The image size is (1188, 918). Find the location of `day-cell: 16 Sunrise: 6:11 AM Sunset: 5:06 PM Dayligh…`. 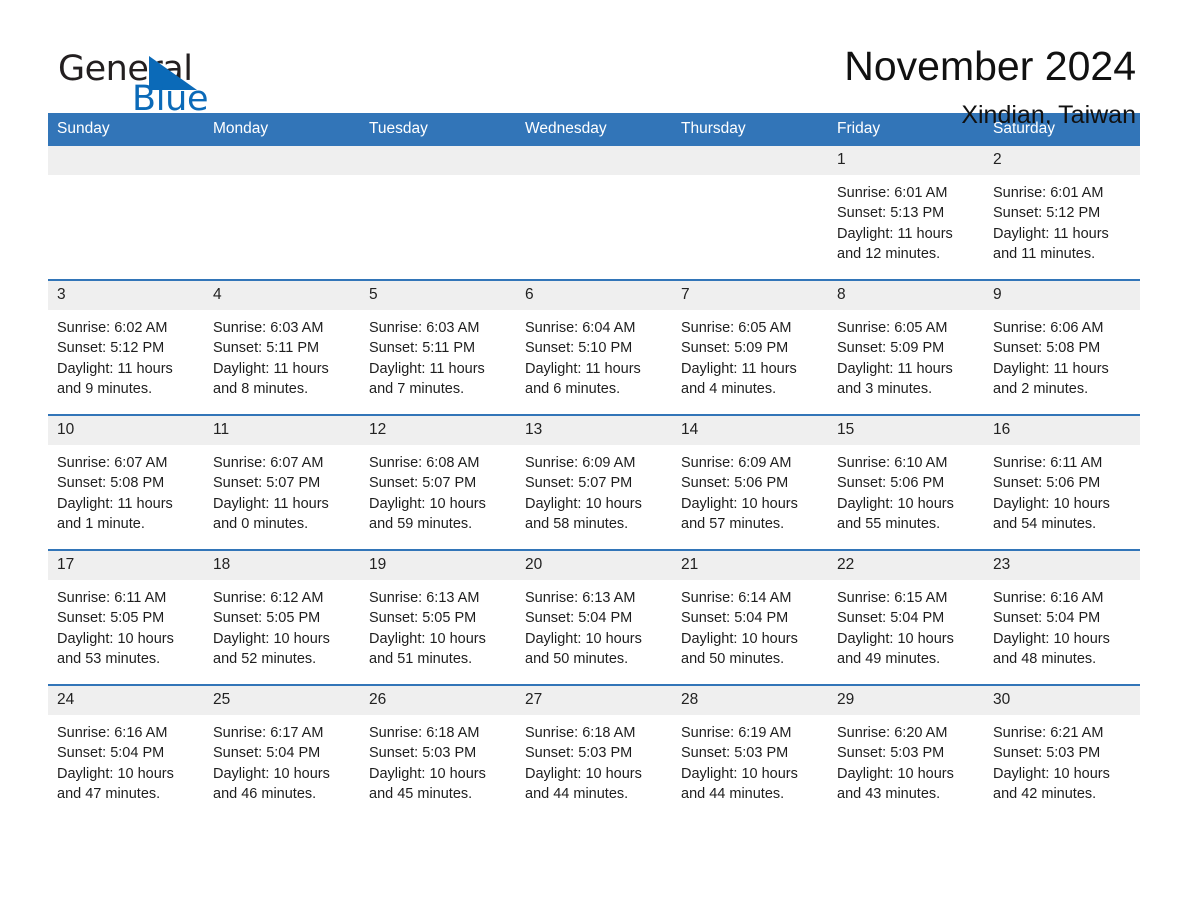

day-cell: 16 Sunrise: 6:11 AM Sunset: 5:06 PM Dayligh… is located at coordinates (1062, 482).